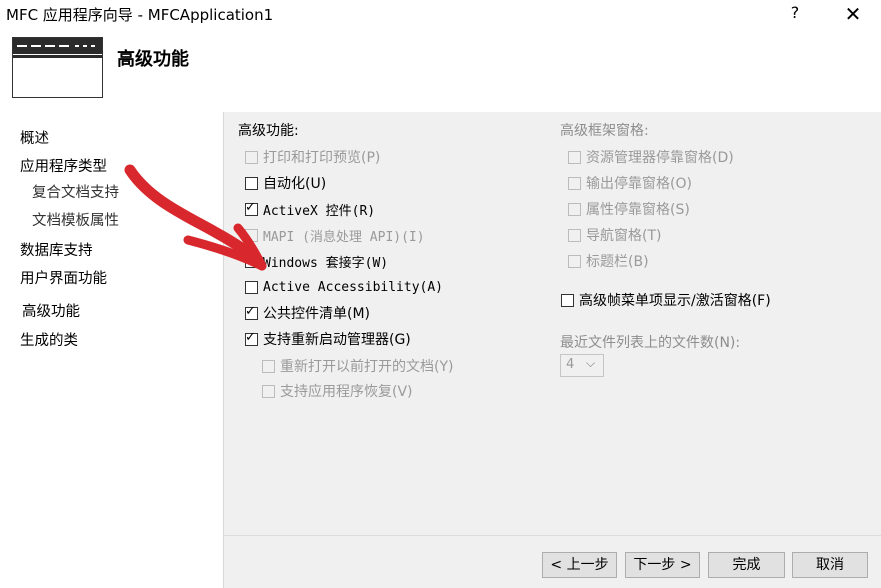 This screenshot has height=588, width=881. I want to click on nav-item-user-interface: 用户界面功能, so click(63, 277).